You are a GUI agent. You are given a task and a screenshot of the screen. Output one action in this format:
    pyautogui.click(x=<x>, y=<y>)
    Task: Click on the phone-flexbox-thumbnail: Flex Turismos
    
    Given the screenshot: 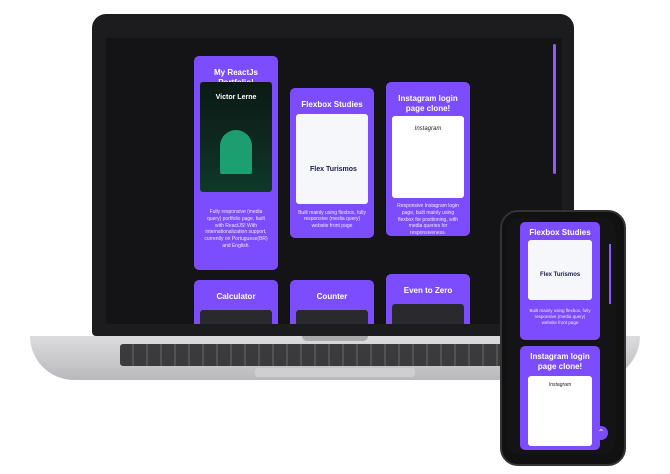 What is the action you would take?
    pyautogui.click(x=560, y=270)
    